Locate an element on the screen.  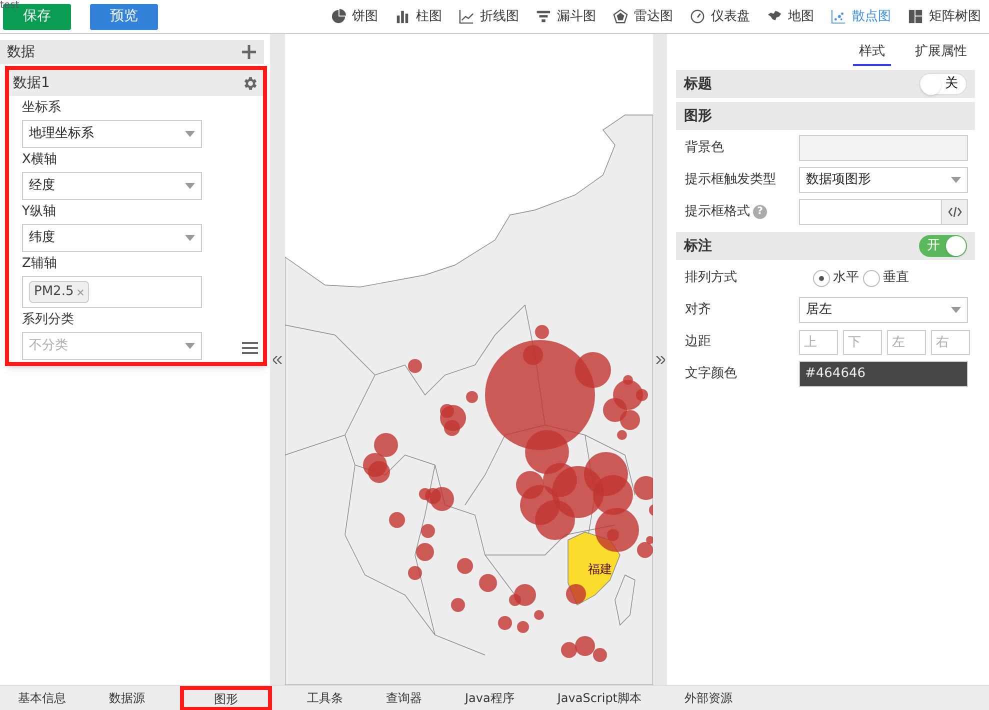
bottom-tab: 图形 is located at coordinates (226, 698).